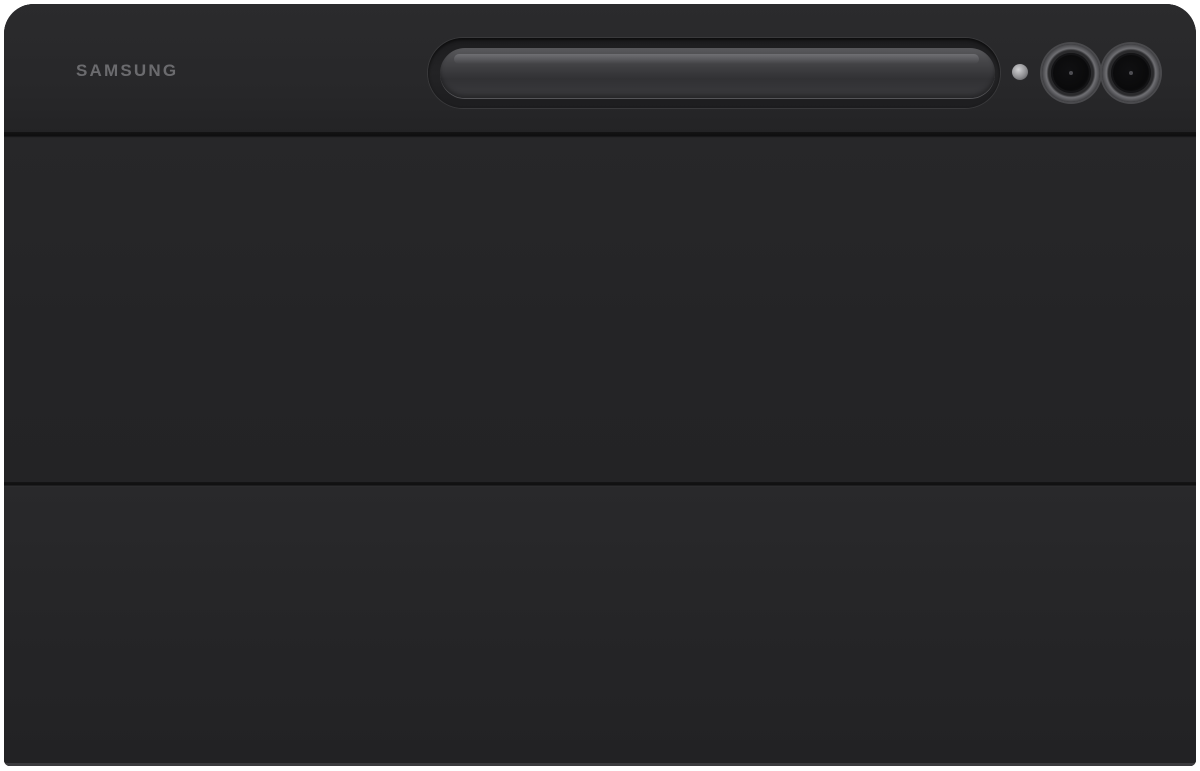 This screenshot has height=771, width=1200. Describe the element at coordinates (716, 59) in the screenshot. I see `s-pen-highlight` at that location.